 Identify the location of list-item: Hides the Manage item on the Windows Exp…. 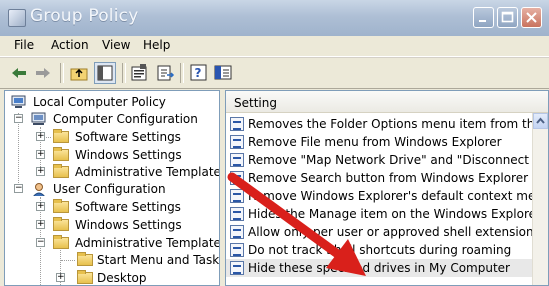
(387, 214).